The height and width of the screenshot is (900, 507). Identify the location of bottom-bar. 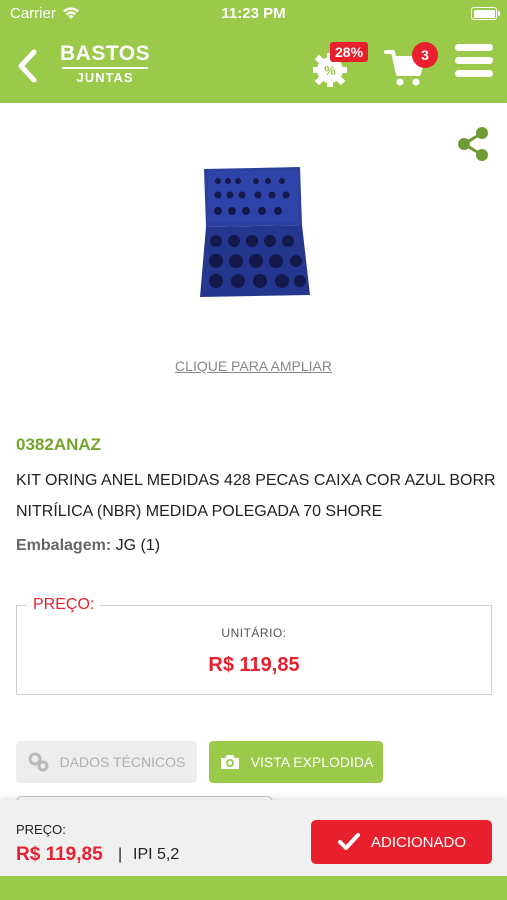
(253, 888).